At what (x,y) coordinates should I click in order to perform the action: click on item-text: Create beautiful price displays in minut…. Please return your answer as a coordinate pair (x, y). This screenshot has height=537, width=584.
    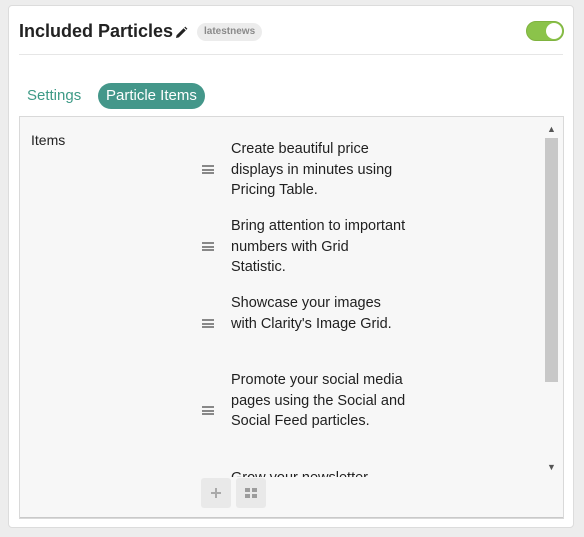
    Looking at the image, I should click on (312, 169).